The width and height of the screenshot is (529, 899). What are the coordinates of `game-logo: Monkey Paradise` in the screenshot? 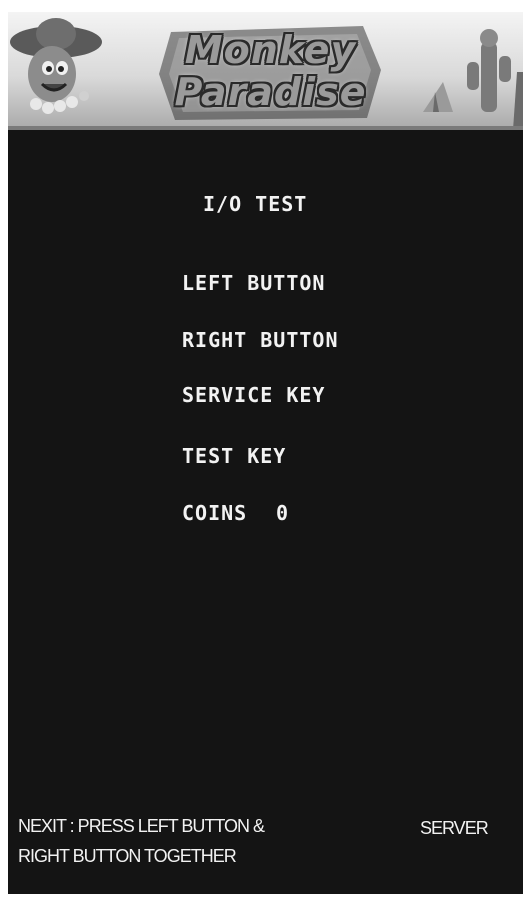 It's located at (270, 72).